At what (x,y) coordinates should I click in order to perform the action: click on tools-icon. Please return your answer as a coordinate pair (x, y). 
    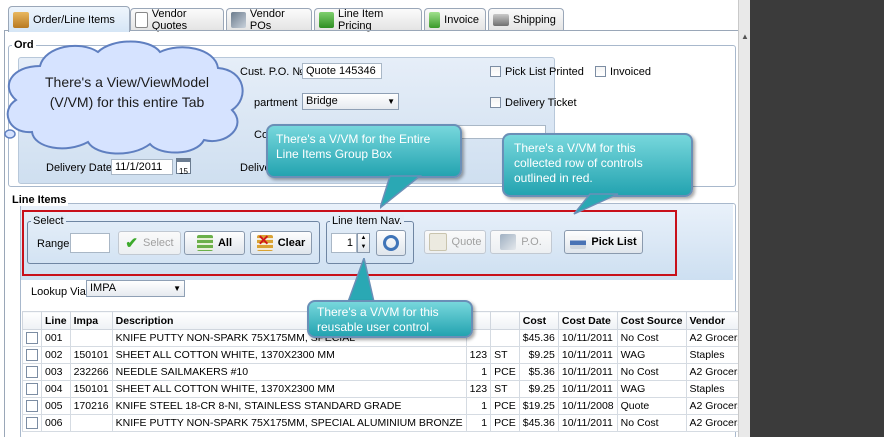
    Looking at the image, I should click on (238, 19).